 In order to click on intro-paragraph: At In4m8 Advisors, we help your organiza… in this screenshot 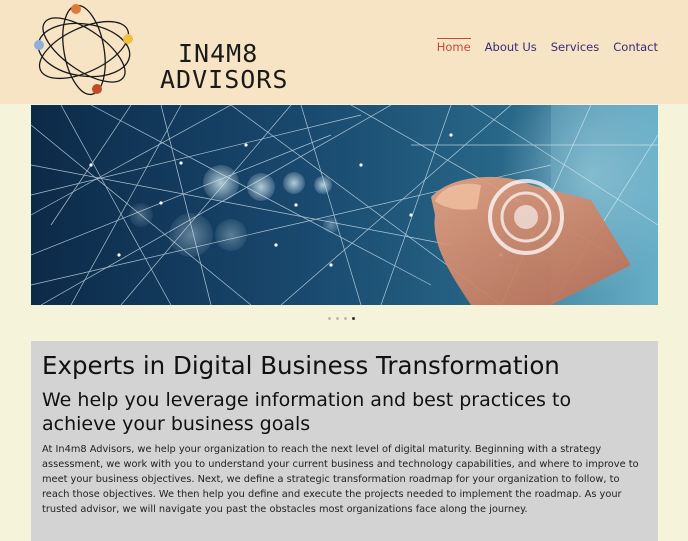, I will do `click(340, 479)`.